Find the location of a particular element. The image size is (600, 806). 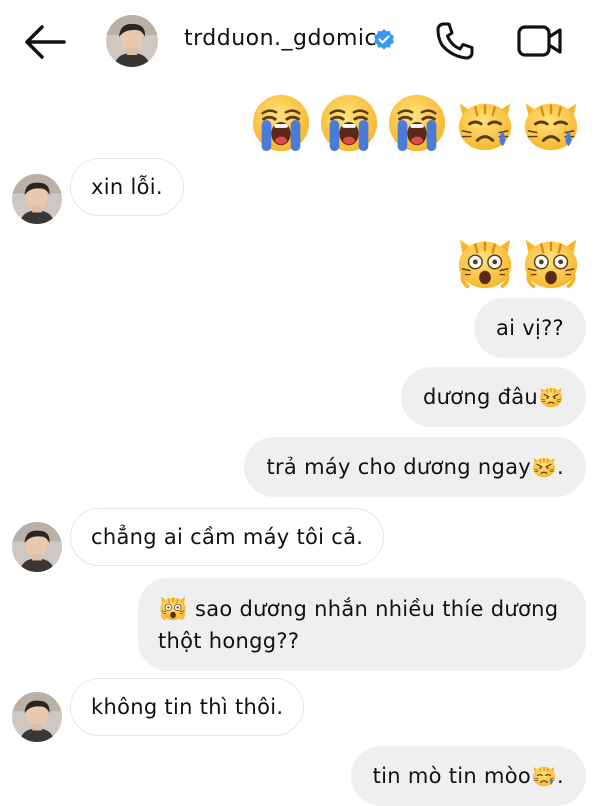

contact-username: trdduon._gdomic is located at coordinates (280, 38).